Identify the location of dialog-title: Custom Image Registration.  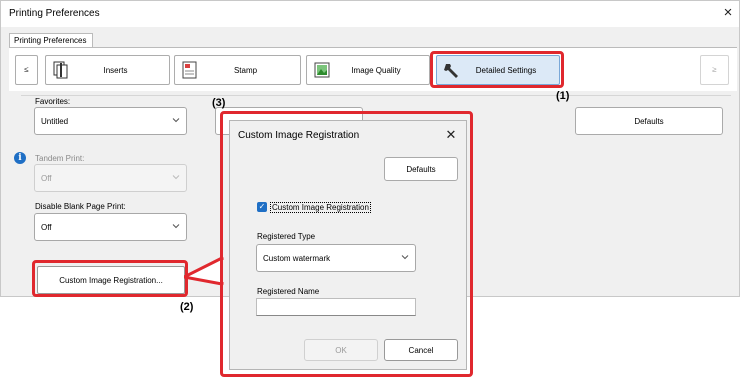
(299, 135).